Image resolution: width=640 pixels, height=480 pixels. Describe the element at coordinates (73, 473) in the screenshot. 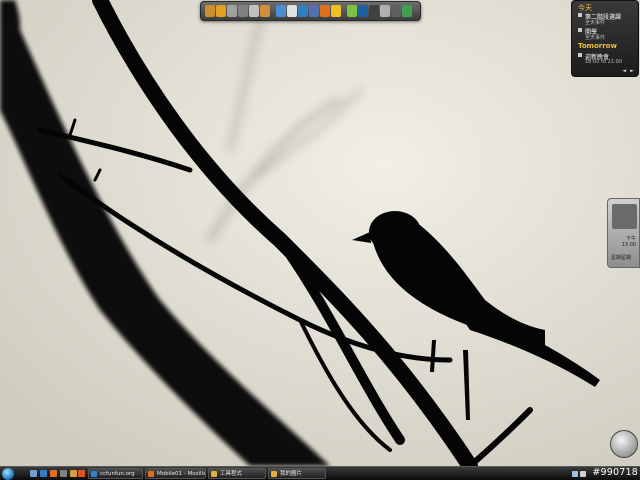

I see `window-switch-icon` at that location.